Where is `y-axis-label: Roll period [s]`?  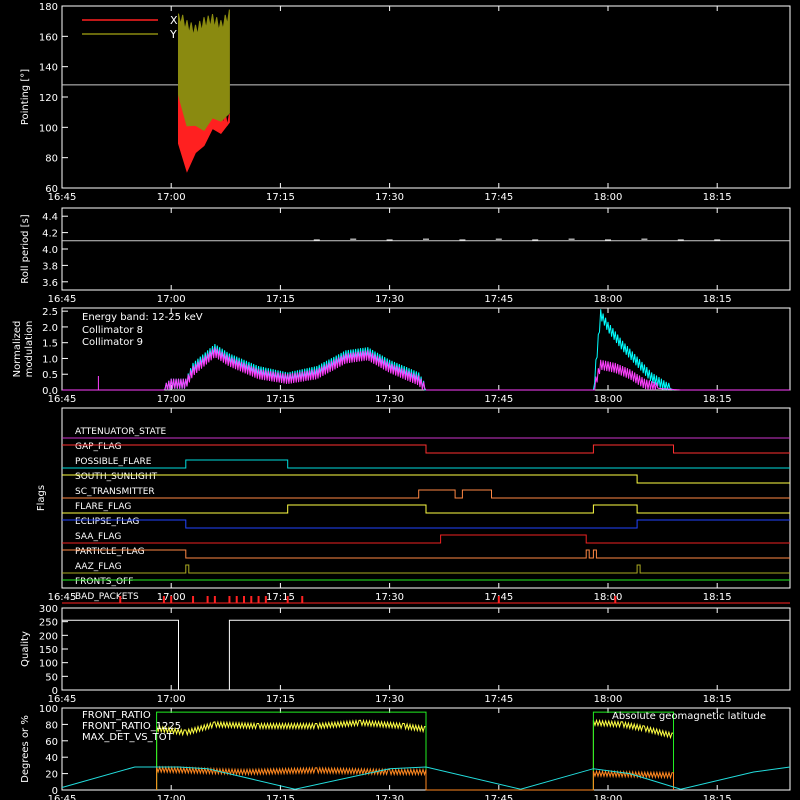 y-axis-label: Roll period [s] is located at coordinates (25, 248).